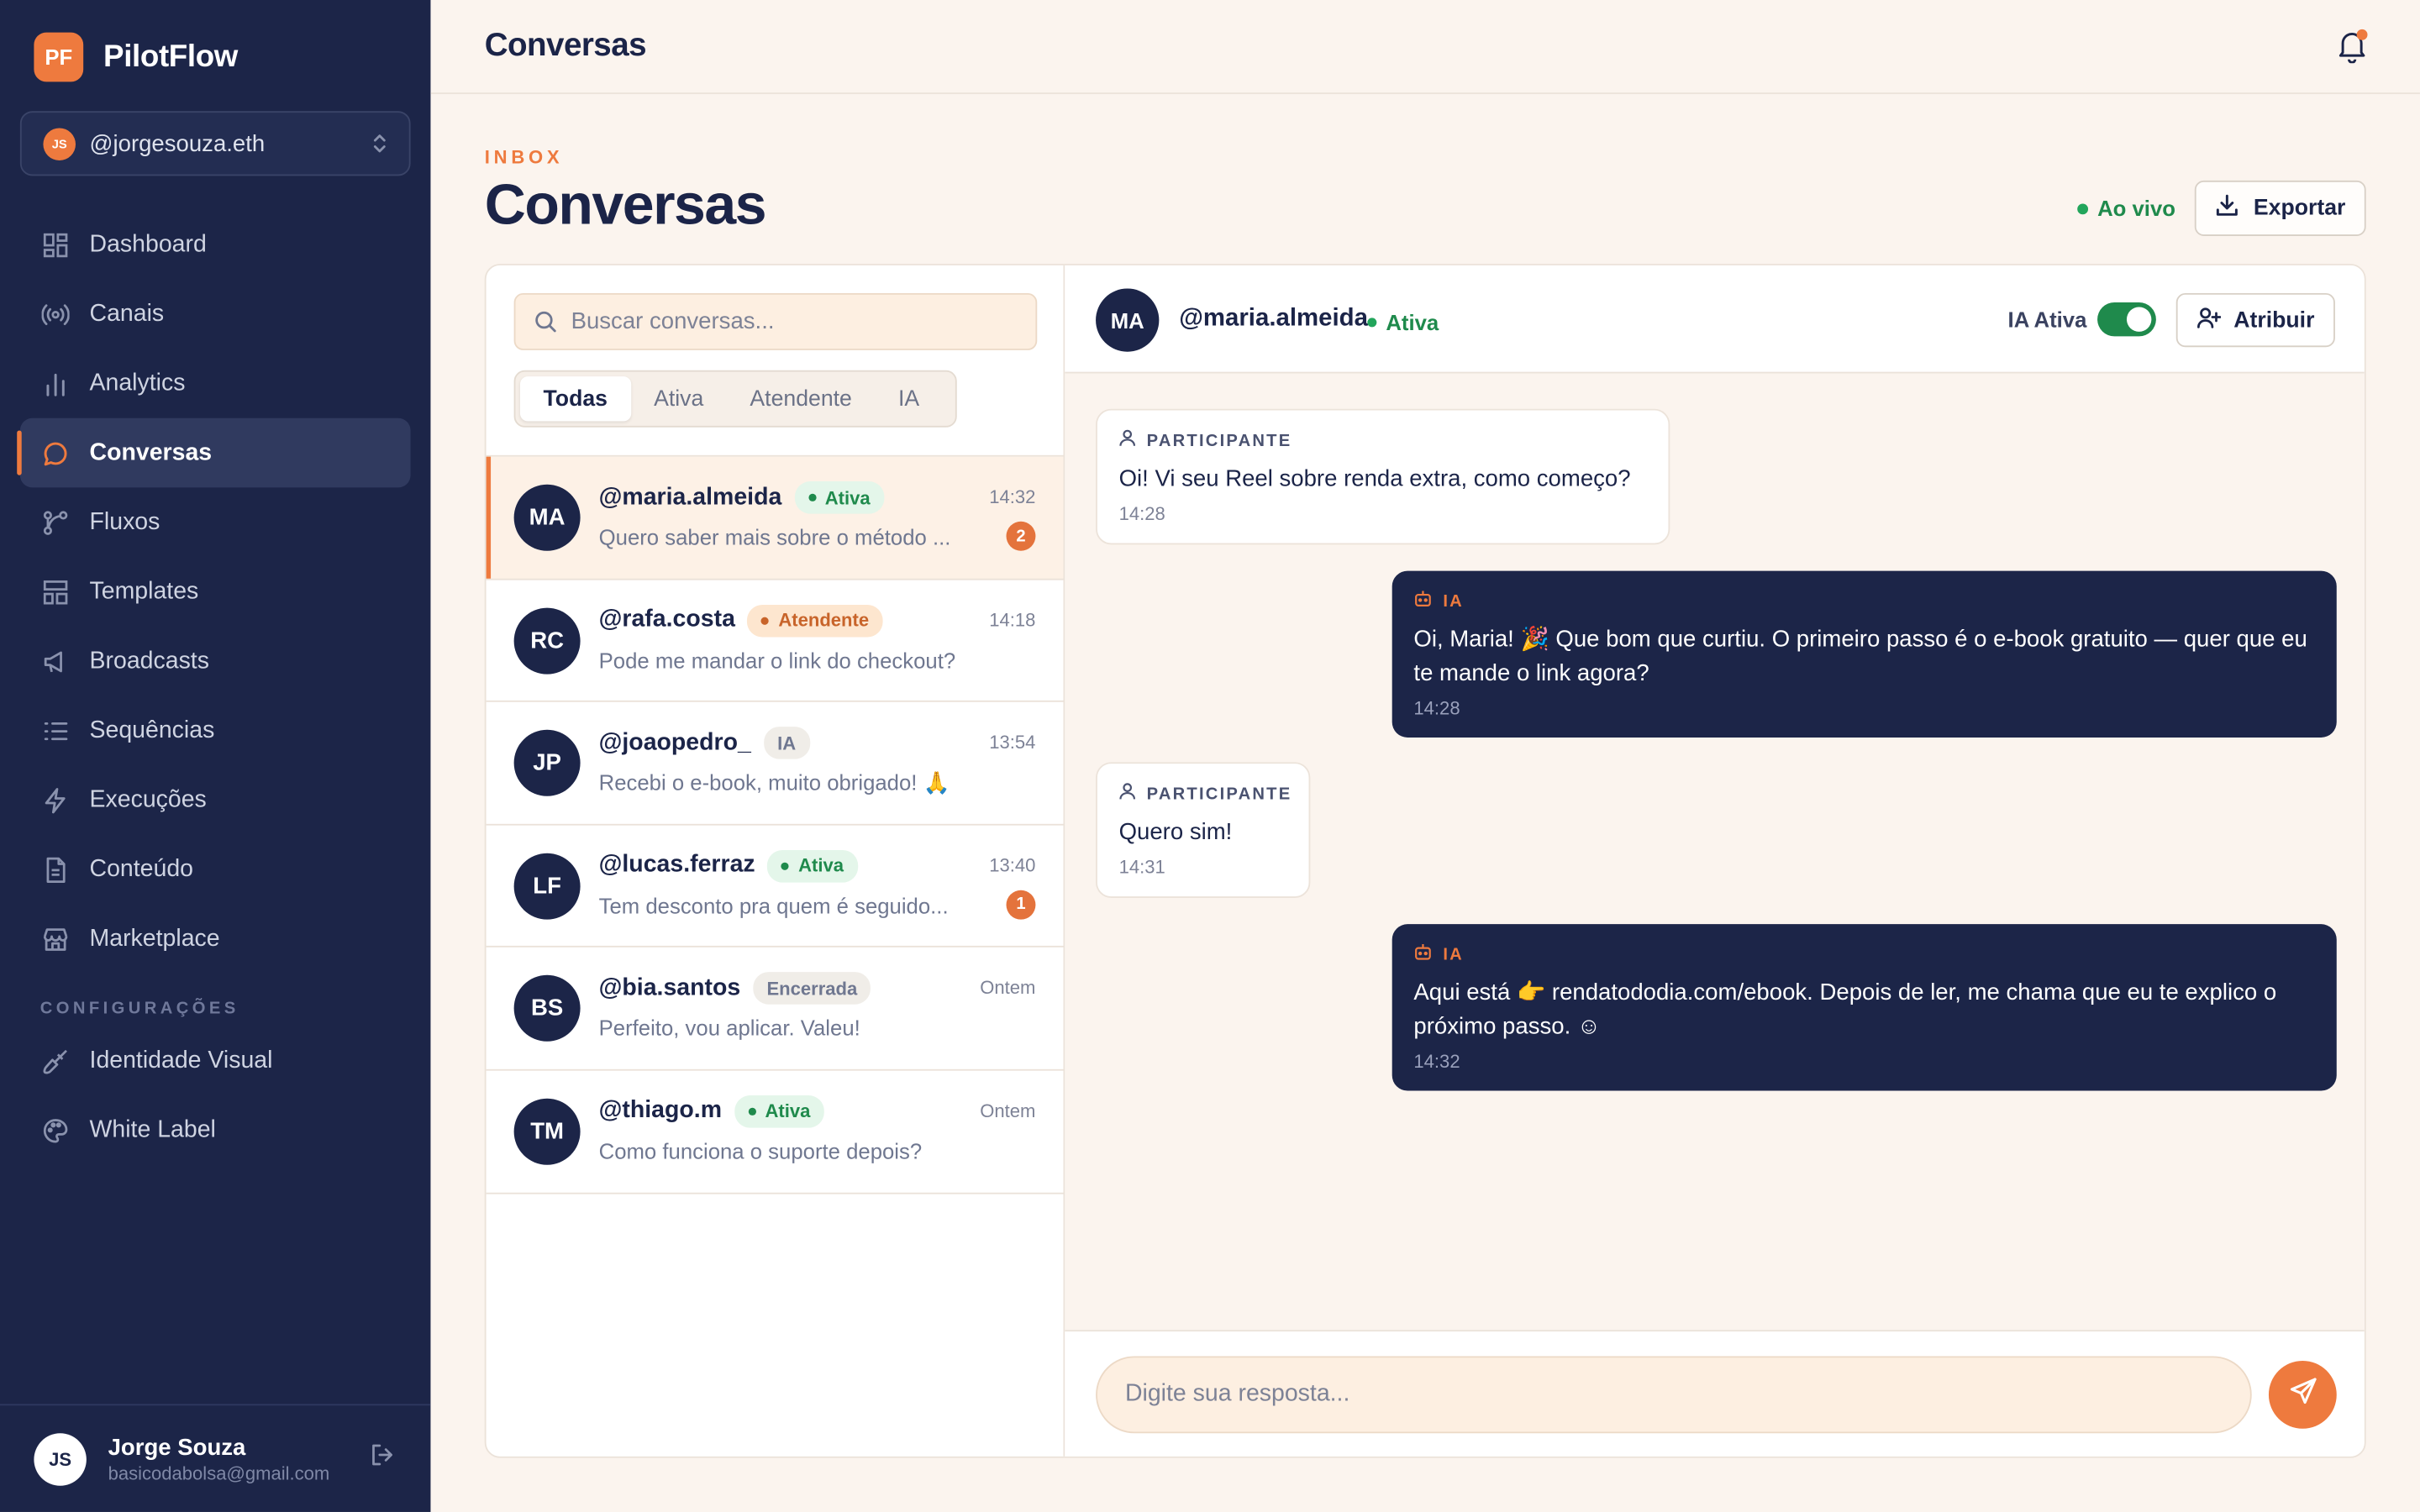 The width and height of the screenshot is (2420, 1512). Describe the element at coordinates (127, 313) in the screenshot. I see `sidebar-item-label: Canais` at that location.